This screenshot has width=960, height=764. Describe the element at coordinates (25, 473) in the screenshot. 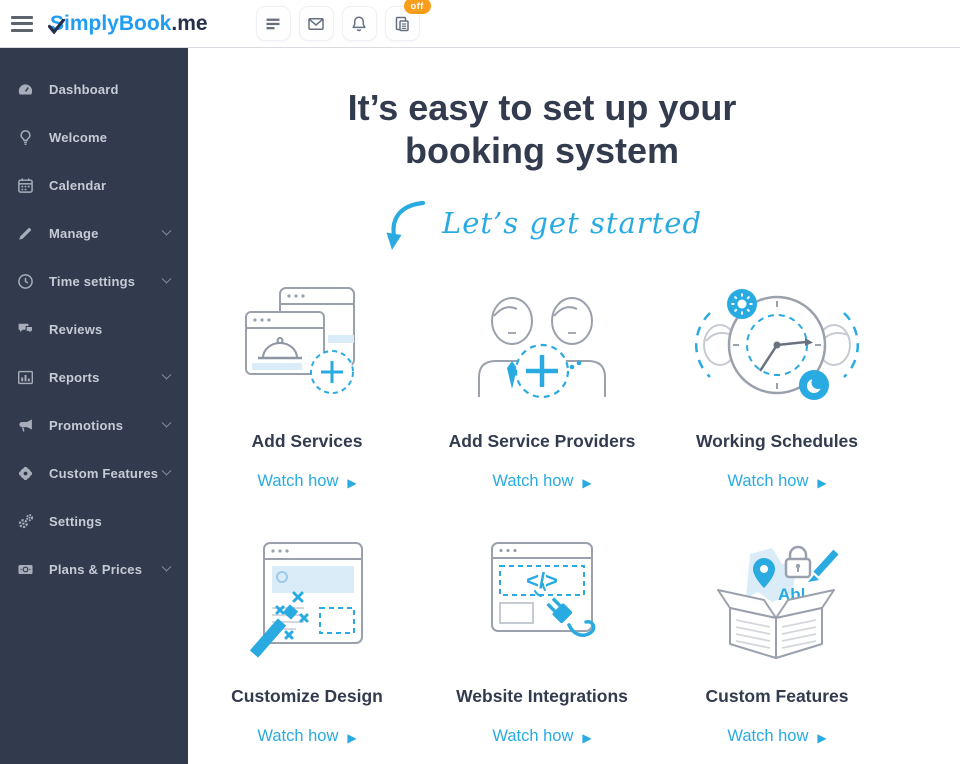

I see `plugin-badge-icon` at that location.